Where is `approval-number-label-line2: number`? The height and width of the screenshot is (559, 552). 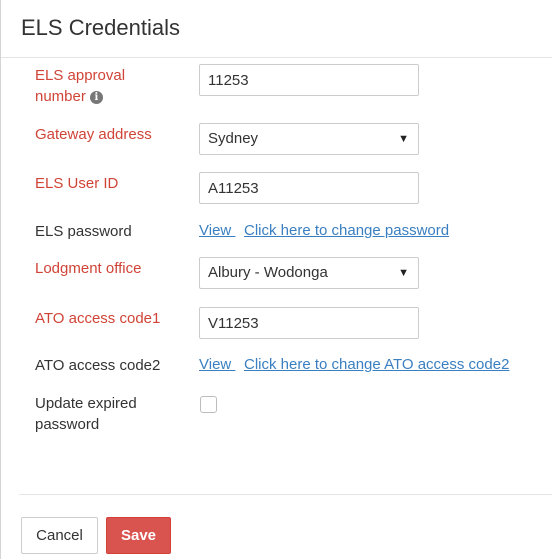 approval-number-label-line2: number is located at coordinates (60, 96).